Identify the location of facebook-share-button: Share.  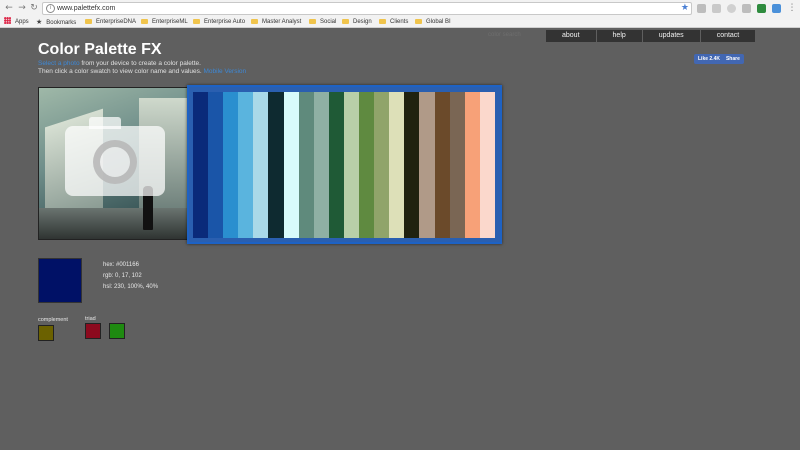
(733, 59).